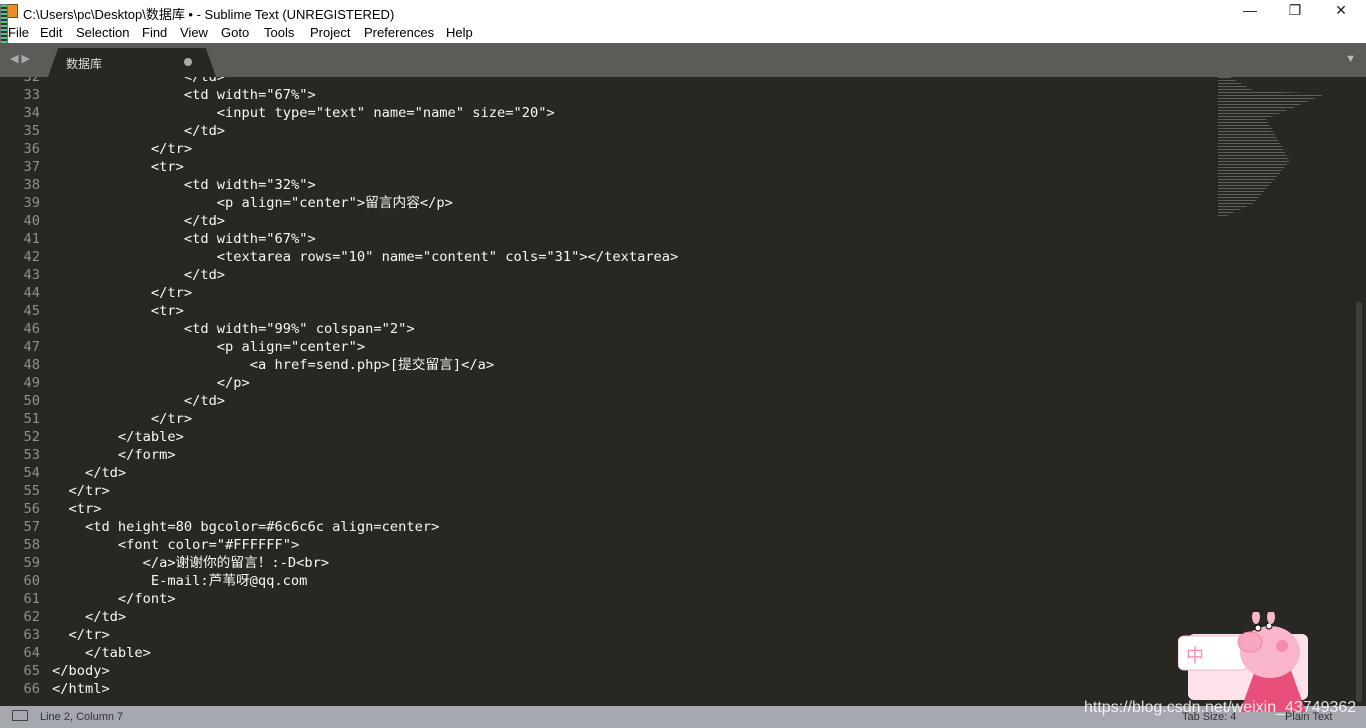 The width and height of the screenshot is (1366, 728). What do you see at coordinates (31, 689) in the screenshot?
I see `line-number: 66` at bounding box center [31, 689].